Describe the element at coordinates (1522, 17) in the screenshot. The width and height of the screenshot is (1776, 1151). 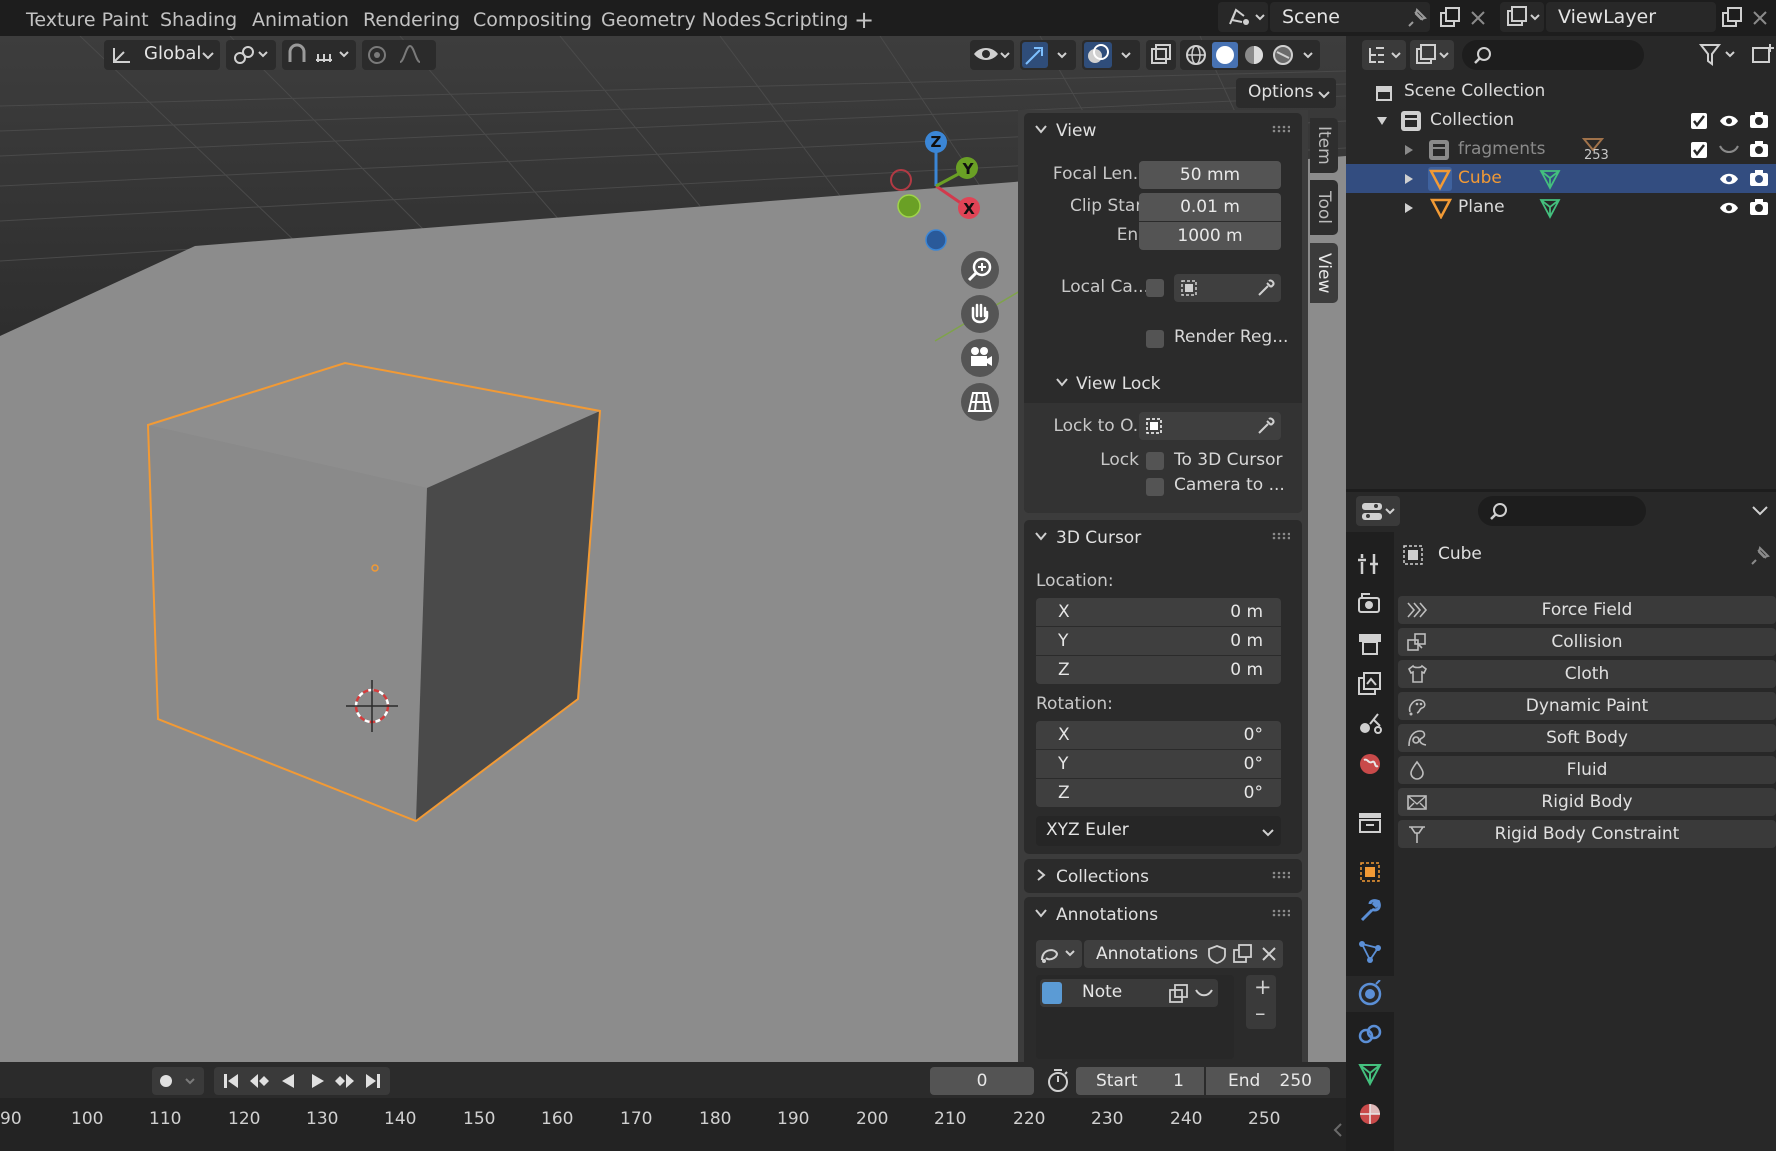
I see `viewlayer-browse-button` at that location.